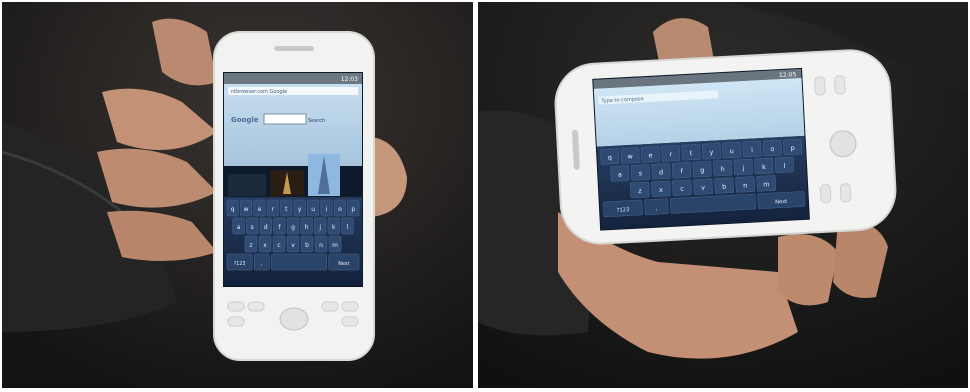 The height and width of the screenshot is (392, 970). I want to click on search-button: Search, so click(316, 121).